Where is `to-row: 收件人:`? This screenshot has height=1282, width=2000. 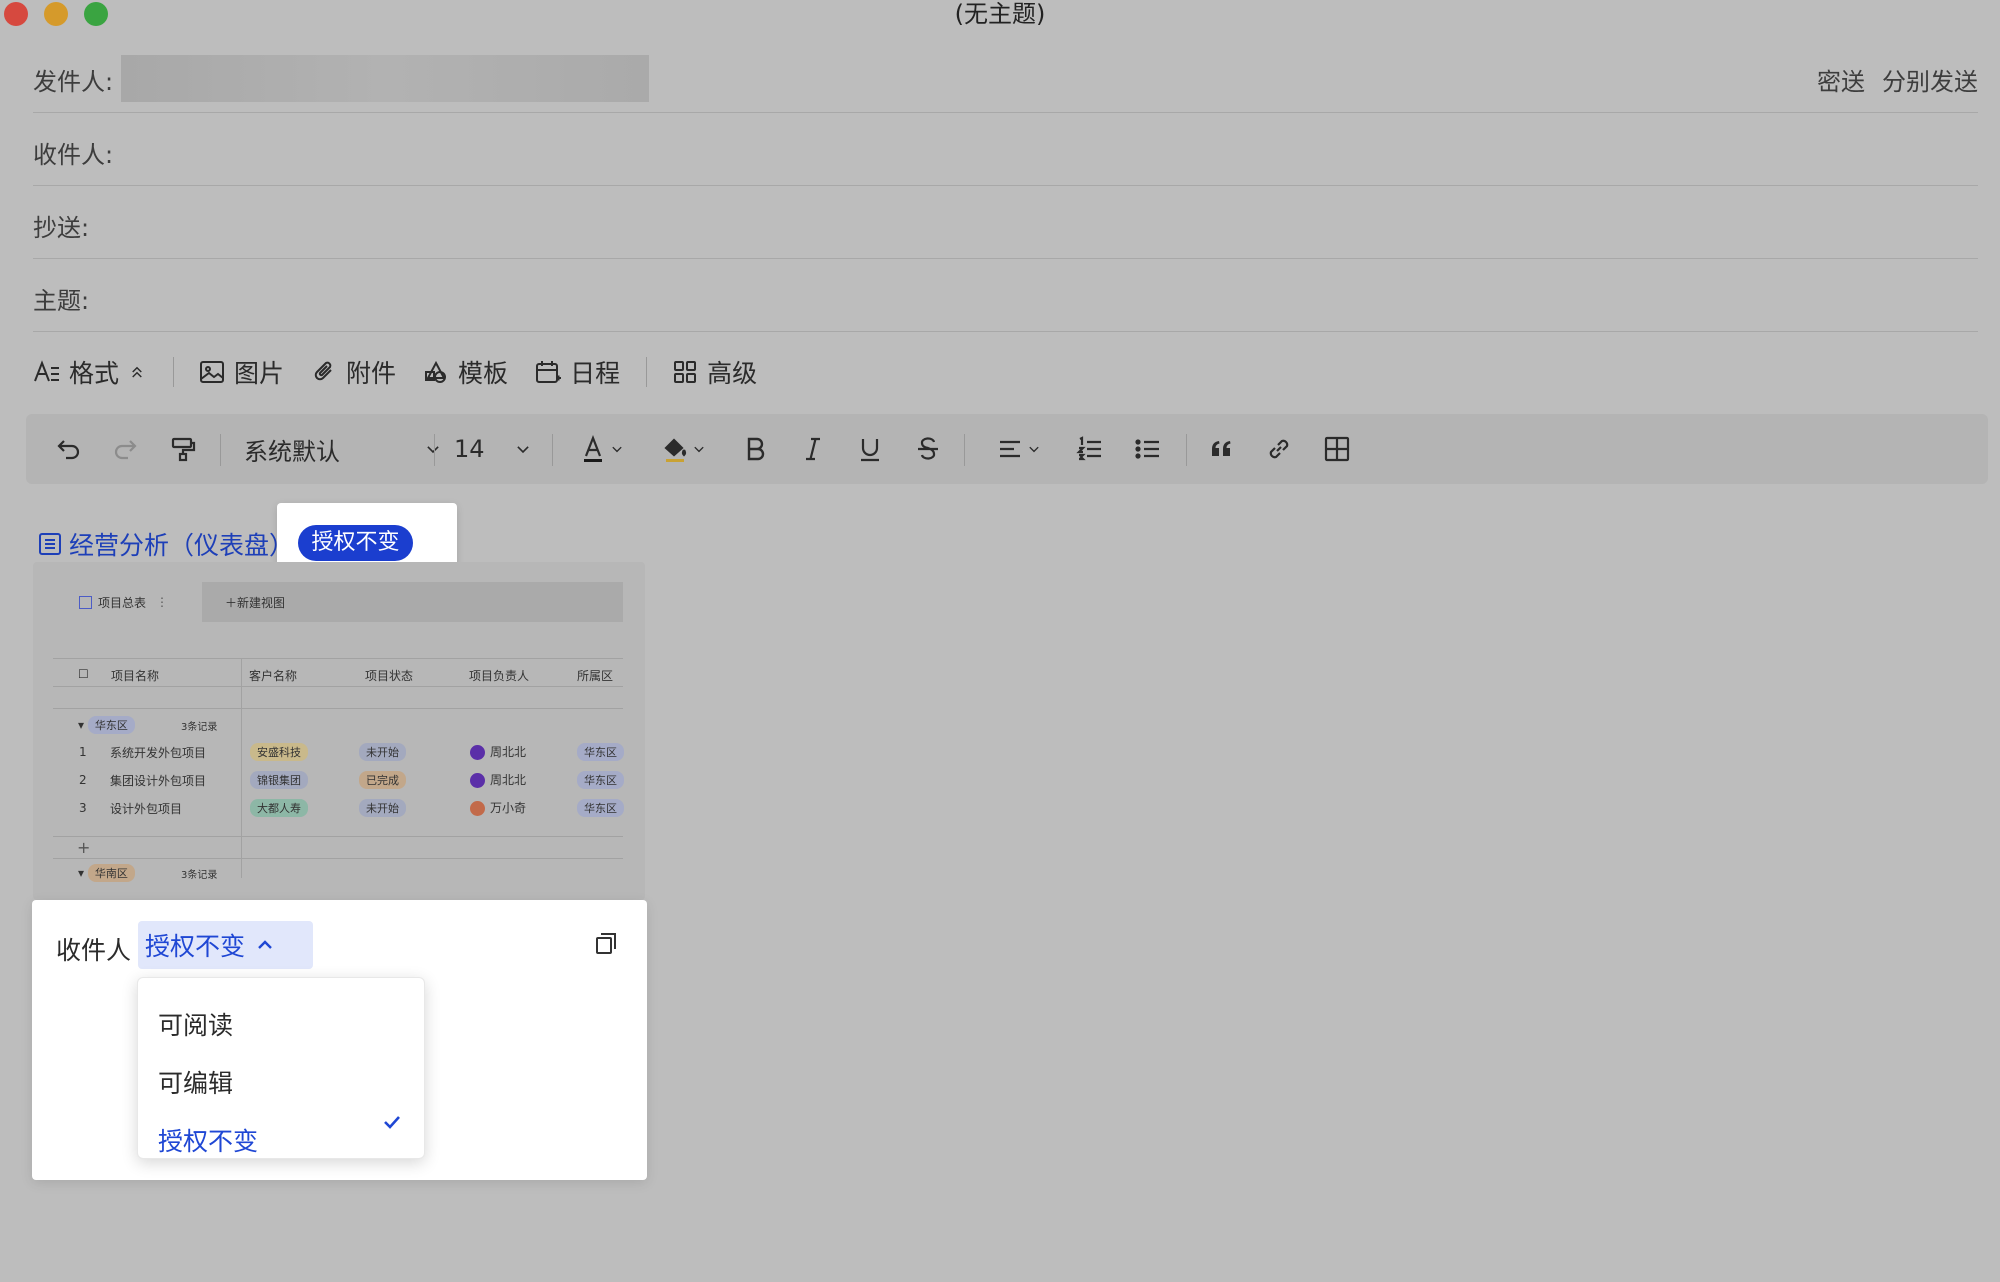 to-row: 收件人: is located at coordinates (1005, 149).